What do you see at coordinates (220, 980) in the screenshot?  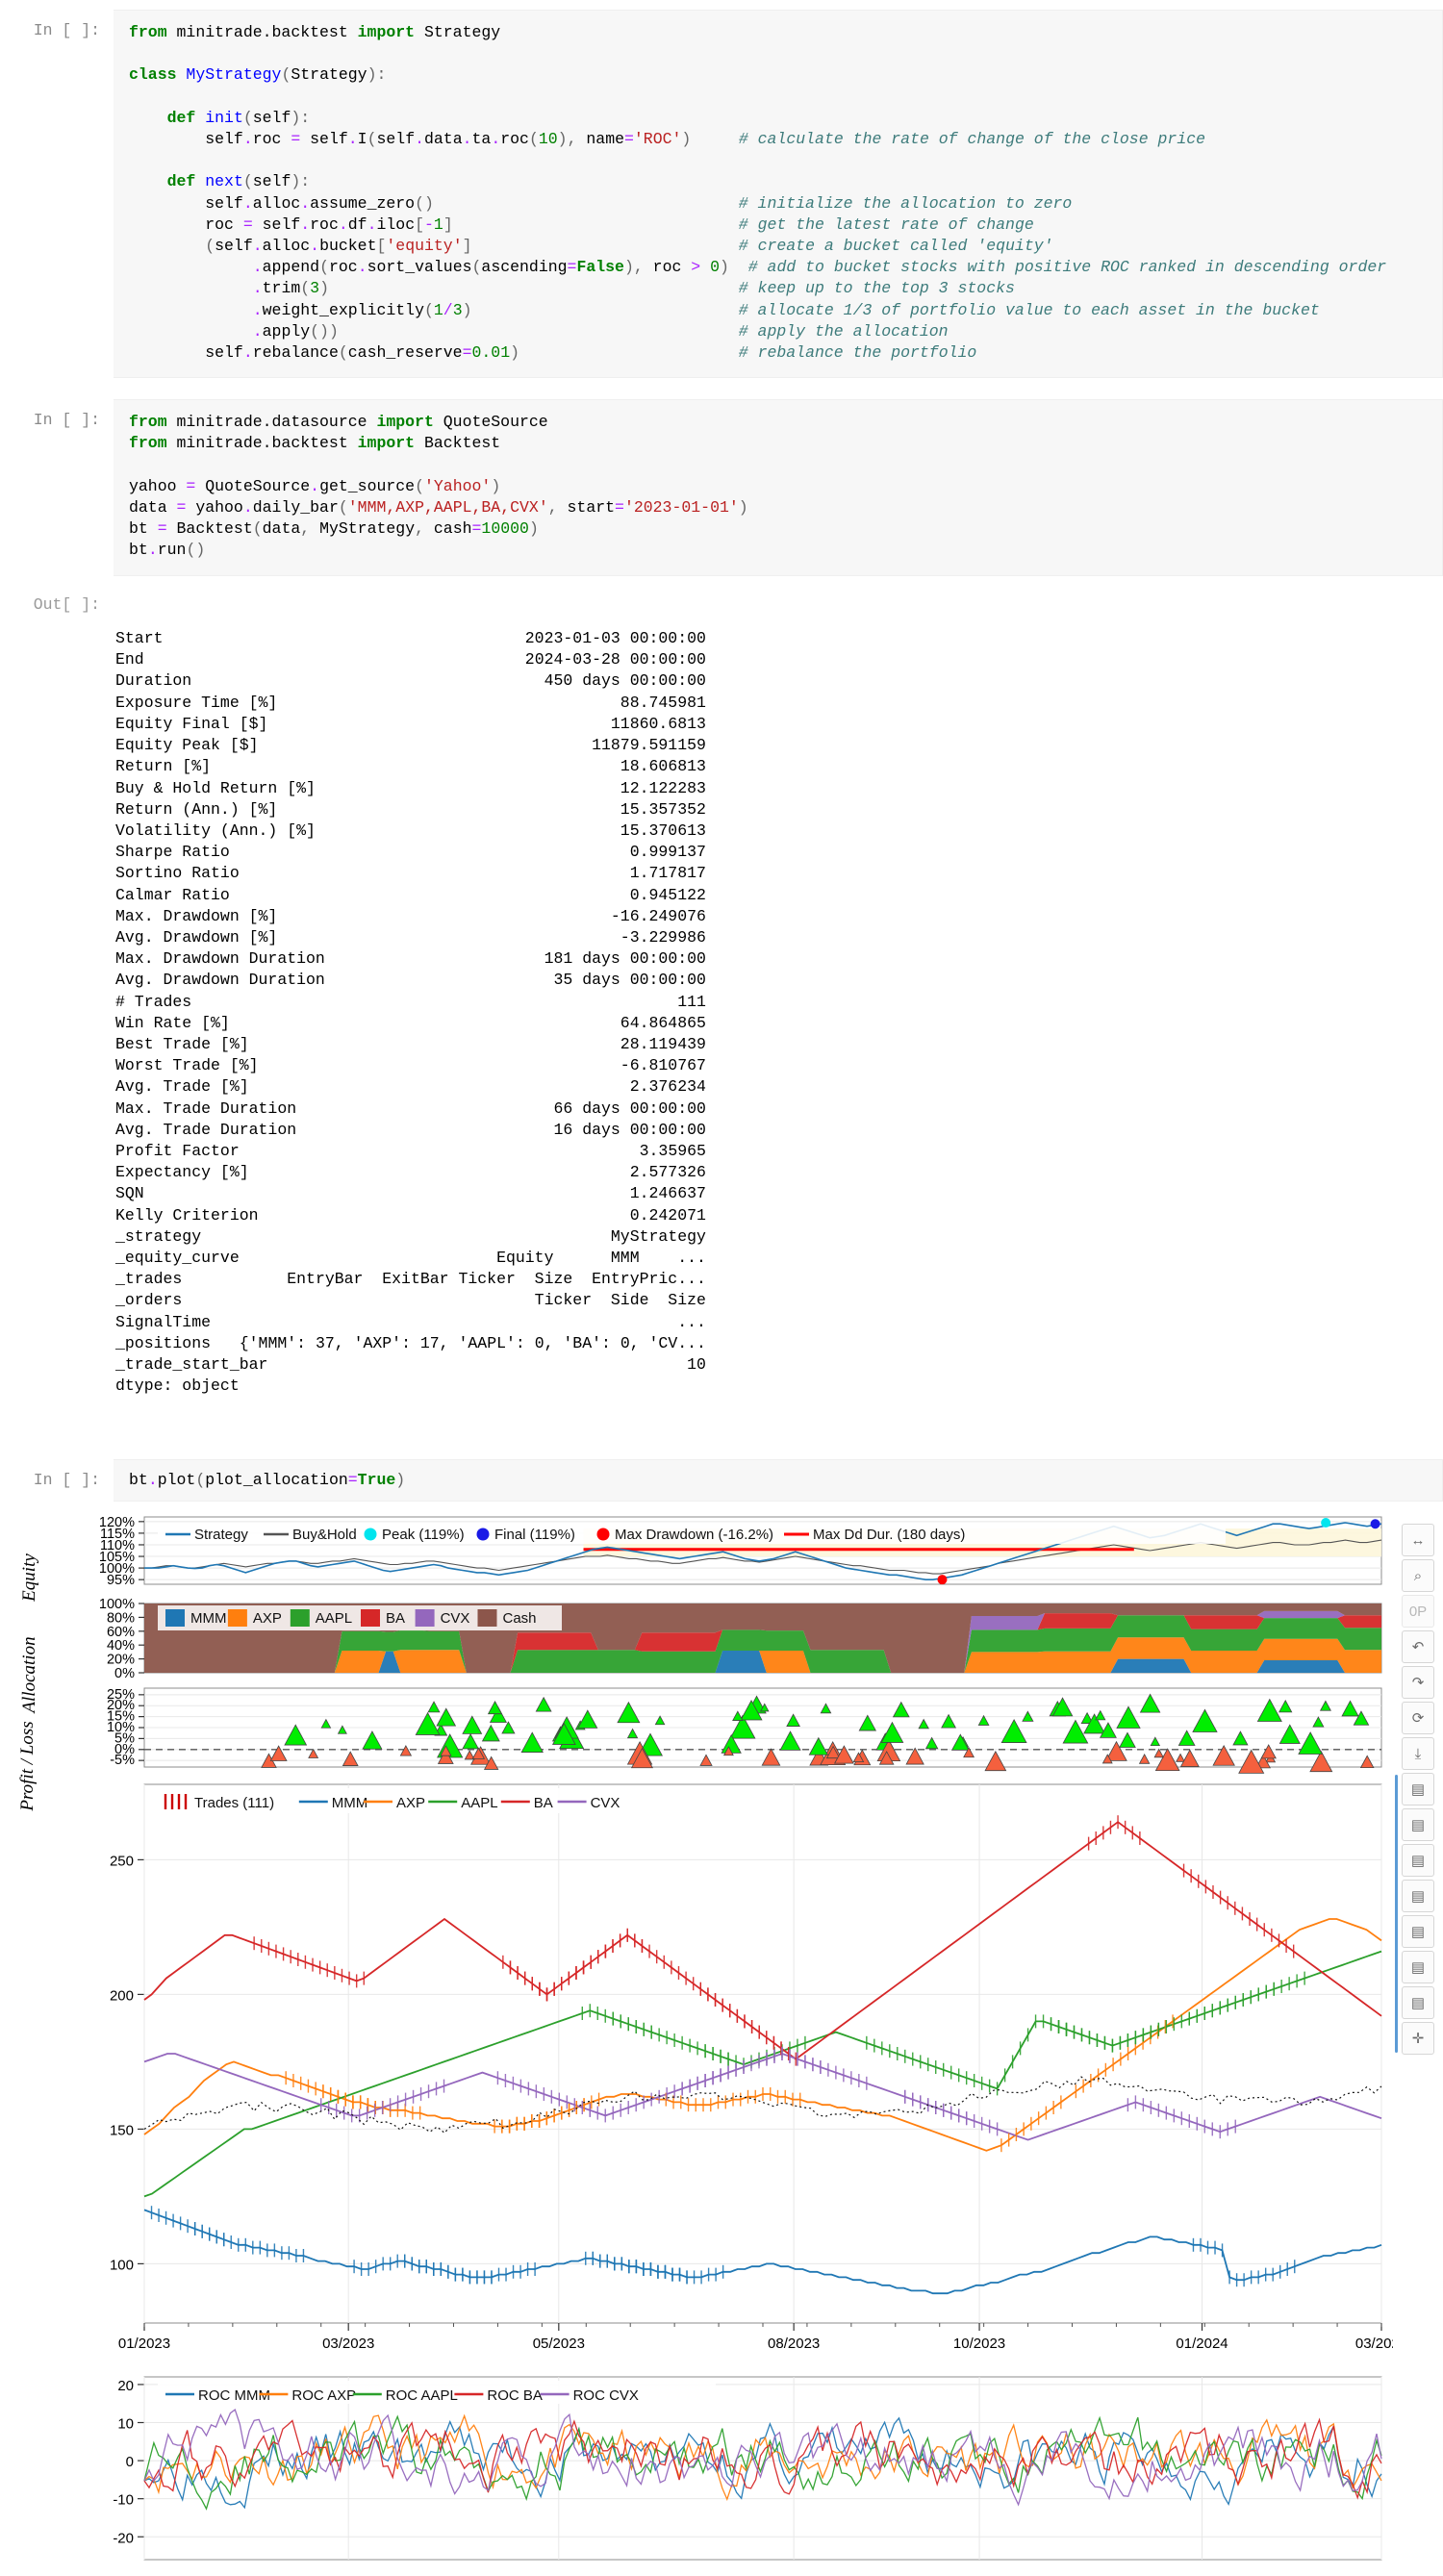 I see `stats-key: Avg. Drawdown Duration` at bounding box center [220, 980].